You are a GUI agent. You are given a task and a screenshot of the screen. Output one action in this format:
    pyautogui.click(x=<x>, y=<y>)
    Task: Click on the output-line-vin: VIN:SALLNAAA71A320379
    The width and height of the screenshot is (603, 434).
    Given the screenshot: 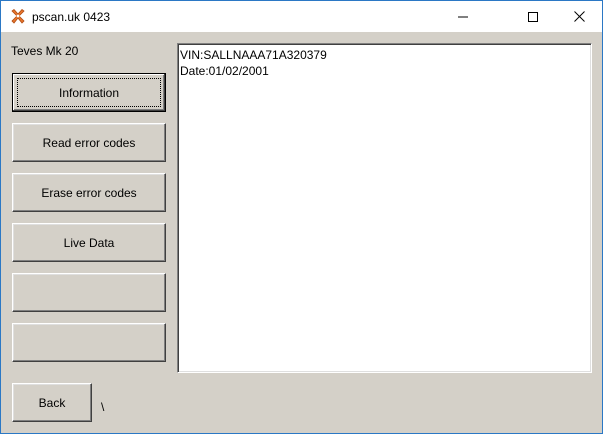 What is the action you would take?
    pyautogui.click(x=253, y=55)
    